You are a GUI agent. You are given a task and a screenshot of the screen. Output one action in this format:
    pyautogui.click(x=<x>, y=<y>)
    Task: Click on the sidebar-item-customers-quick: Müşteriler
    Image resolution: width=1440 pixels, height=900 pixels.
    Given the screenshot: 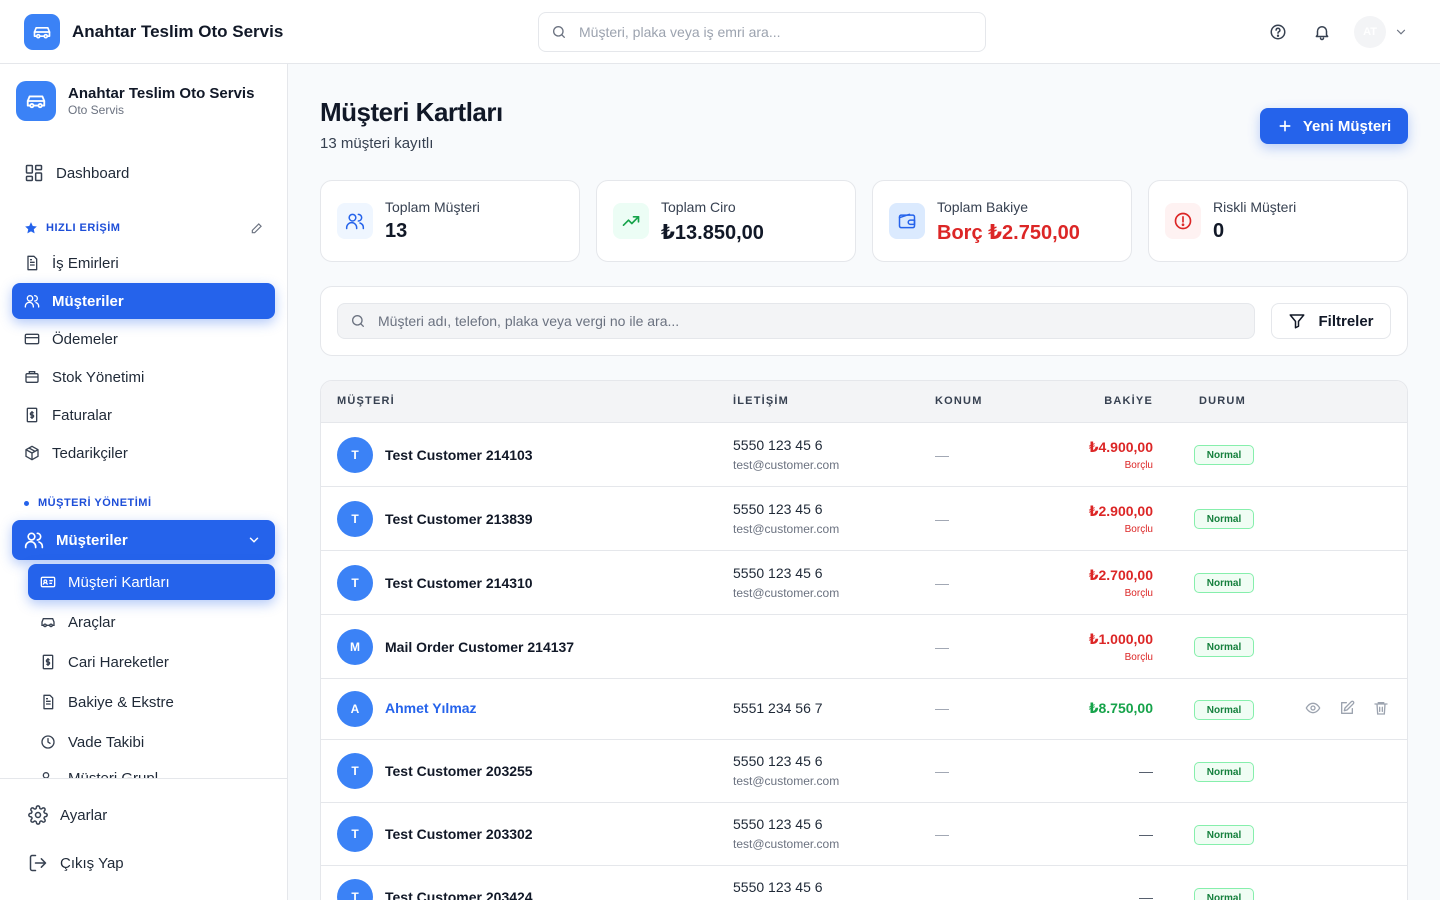 What is the action you would take?
    pyautogui.click(x=143, y=301)
    